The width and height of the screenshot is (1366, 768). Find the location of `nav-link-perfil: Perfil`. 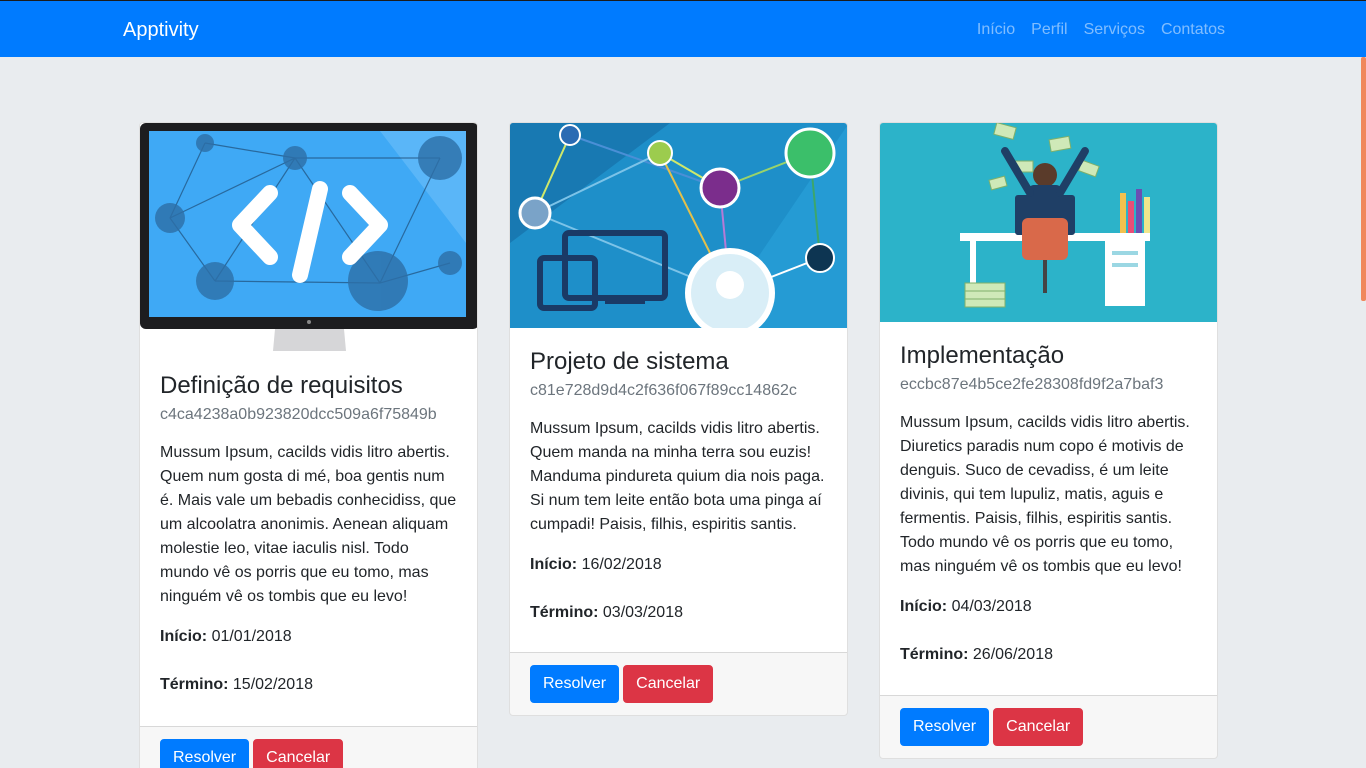

nav-link-perfil: Perfil is located at coordinates (1049, 30).